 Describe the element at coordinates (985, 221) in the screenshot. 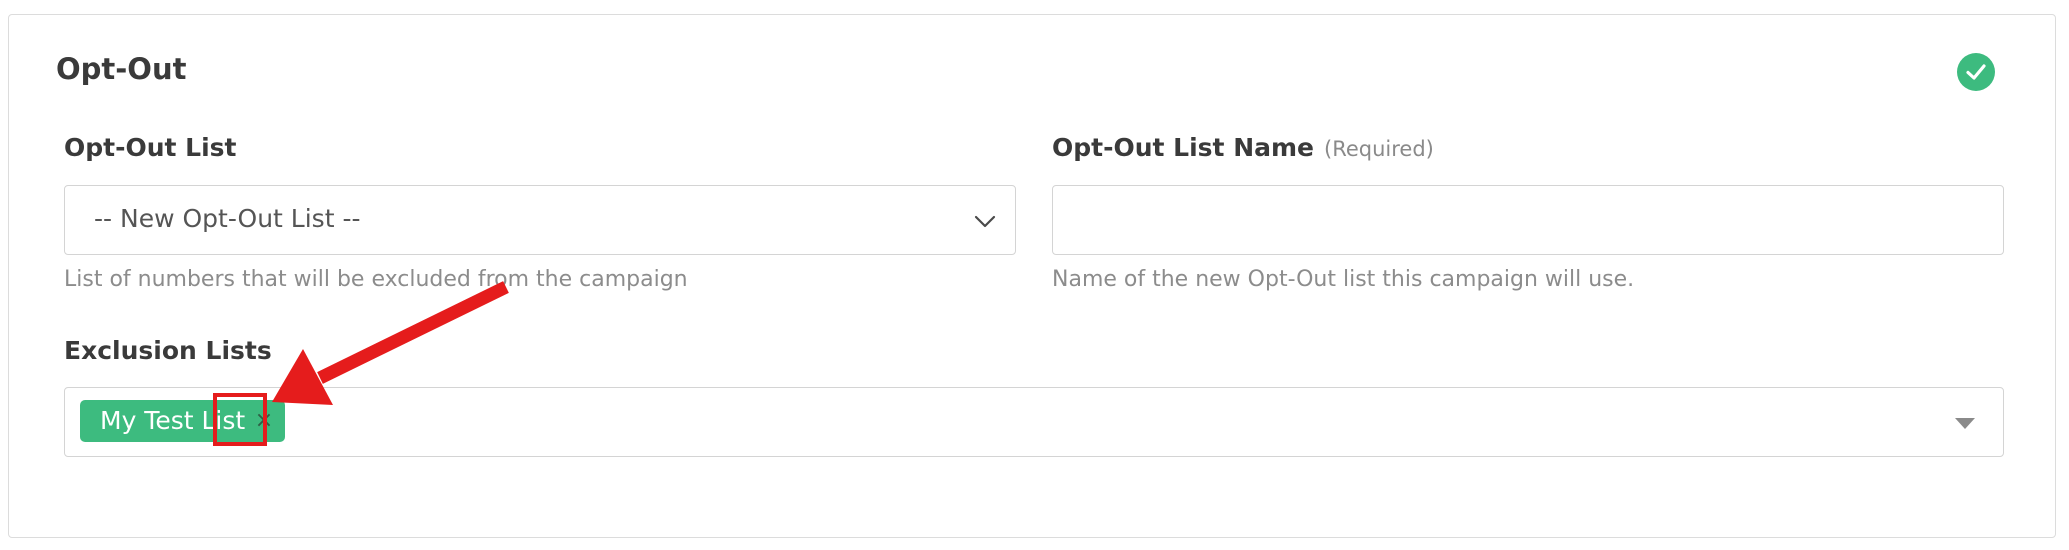

I see `chevron-down-icon` at that location.